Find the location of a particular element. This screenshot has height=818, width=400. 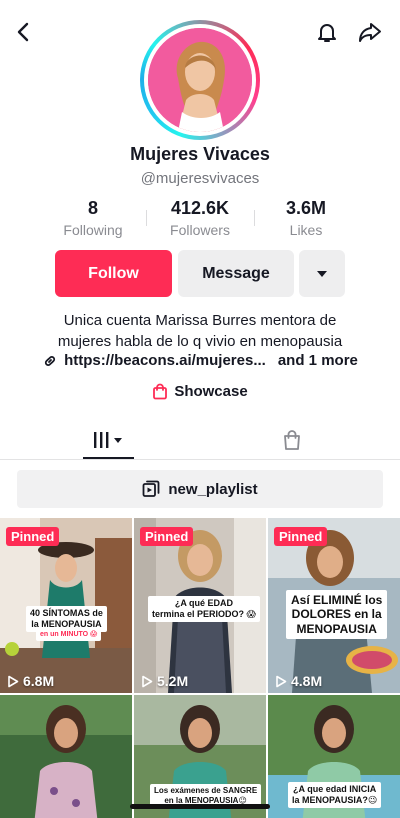

link-icon is located at coordinates (50, 360).